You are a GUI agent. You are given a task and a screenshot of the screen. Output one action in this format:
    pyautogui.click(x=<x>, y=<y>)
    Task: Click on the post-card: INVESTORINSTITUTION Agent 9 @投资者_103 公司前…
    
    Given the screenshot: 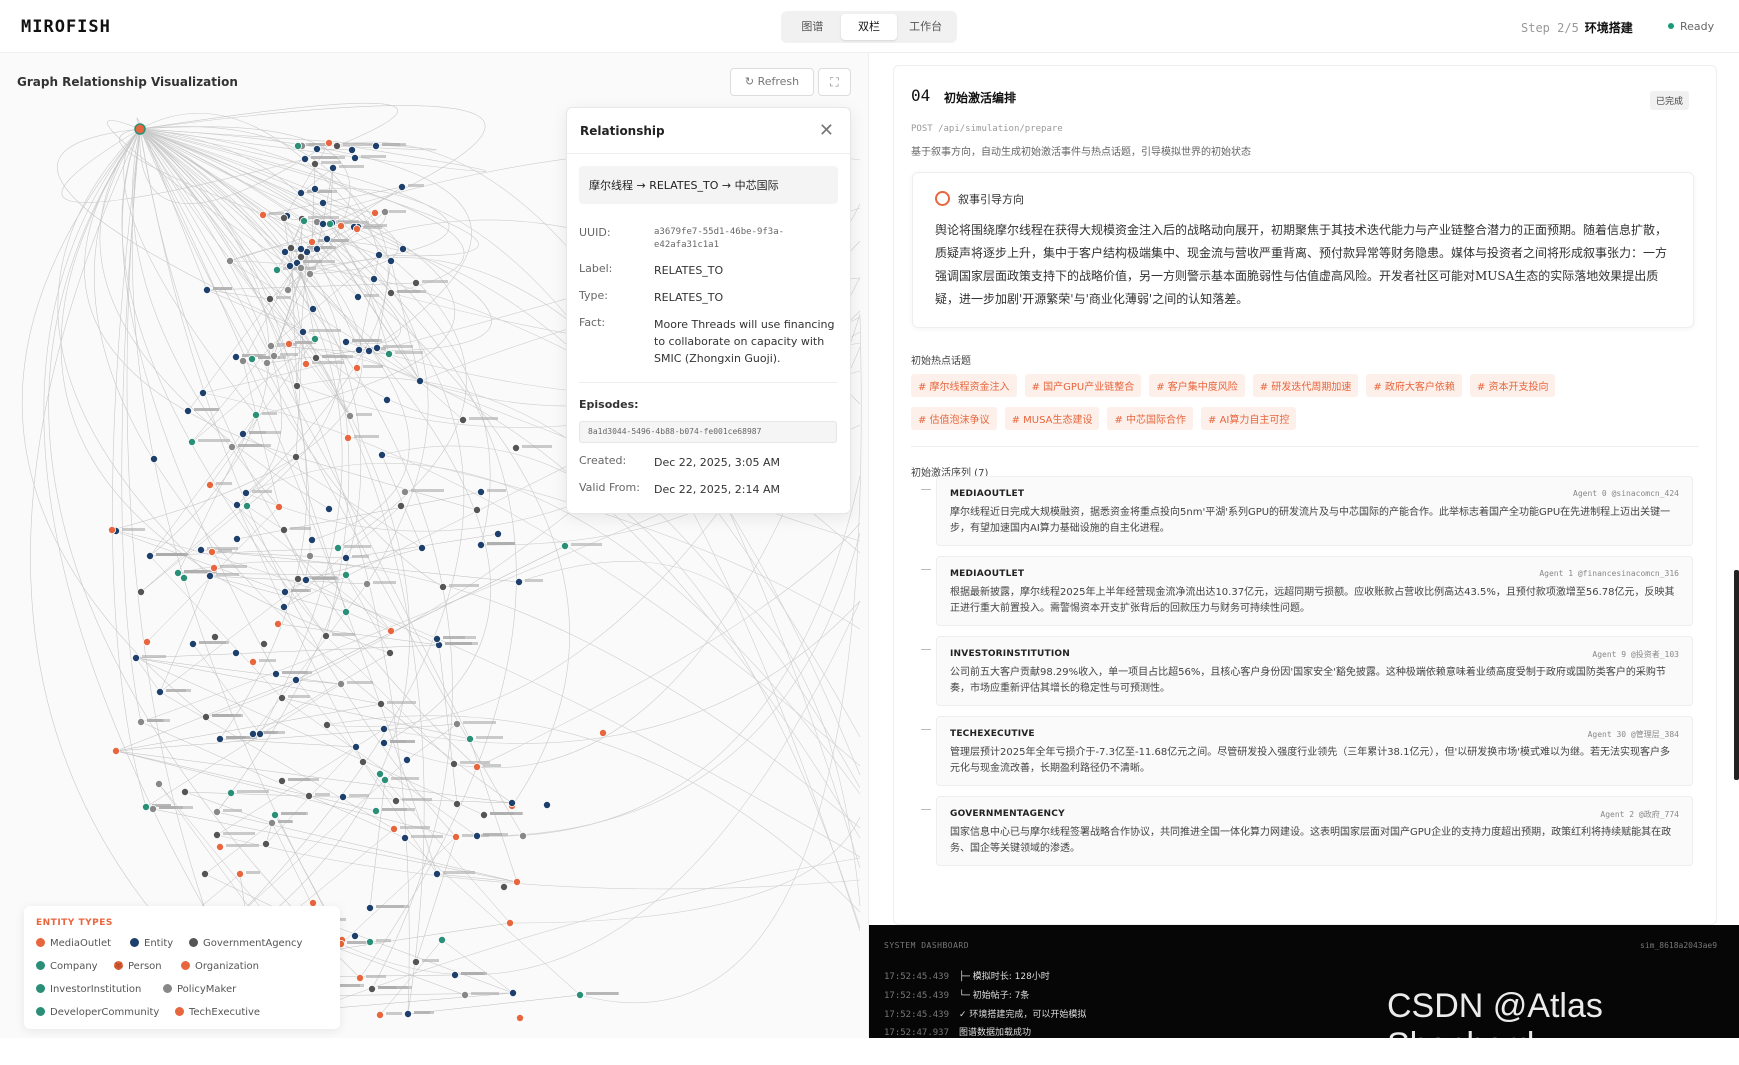 What is the action you would take?
    pyautogui.click(x=1314, y=671)
    